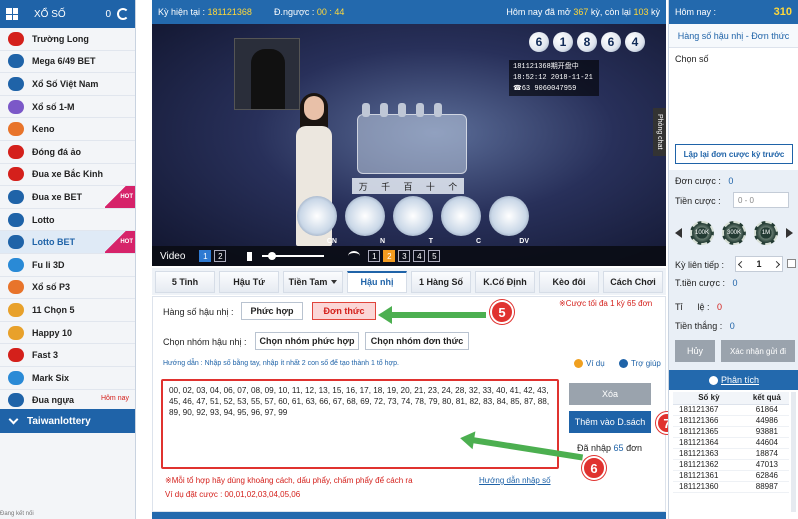 The width and height of the screenshot is (798, 519). What do you see at coordinates (589, 363) in the screenshot?
I see `example-link: Ví dụ` at bounding box center [589, 363].